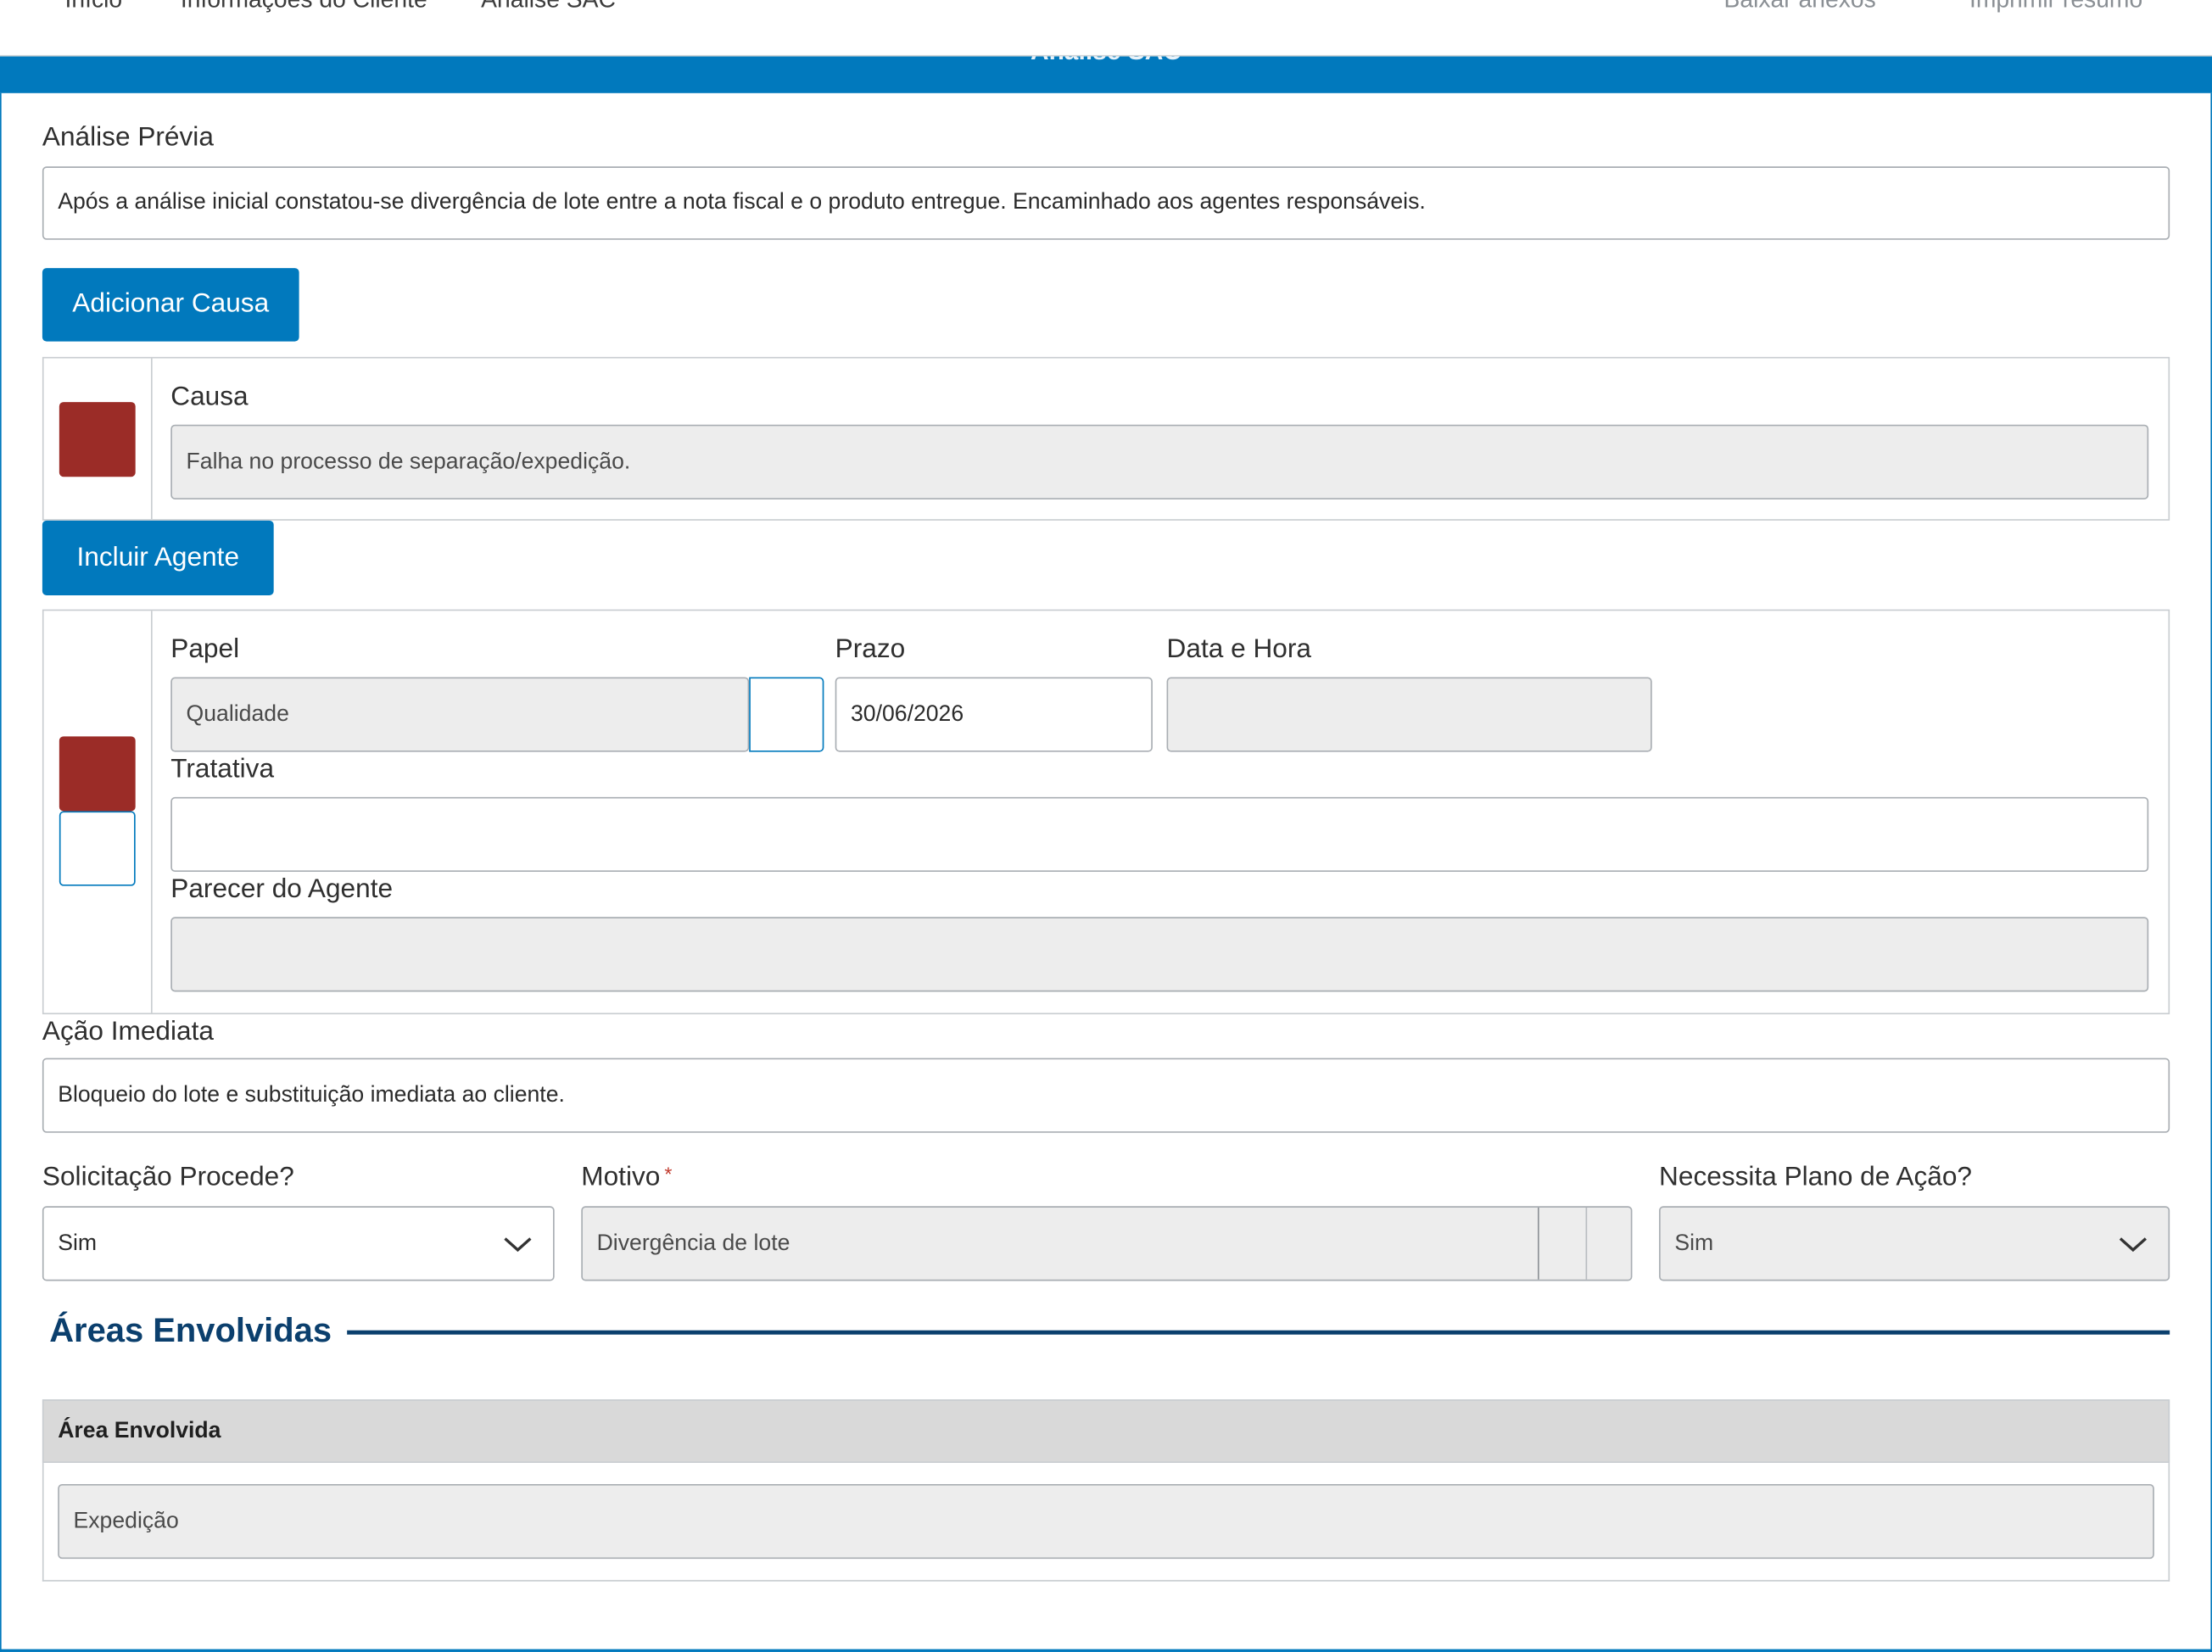 The height and width of the screenshot is (1652, 2212). What do you see at coordinates (168, 1177) in the screenshot?
I see `solicitacao-procede-label: Solicitação Procede?` at bounding box center [168, 1177].